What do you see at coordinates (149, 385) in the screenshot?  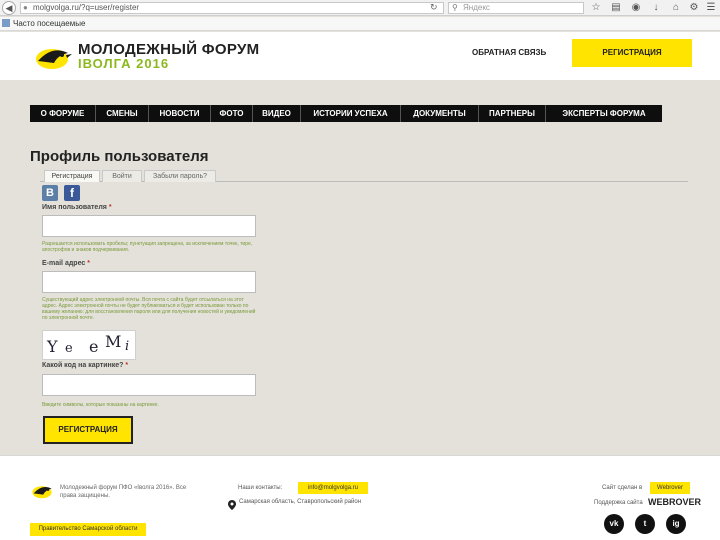 I see `captcha-input` at bounding box center [149, 385].